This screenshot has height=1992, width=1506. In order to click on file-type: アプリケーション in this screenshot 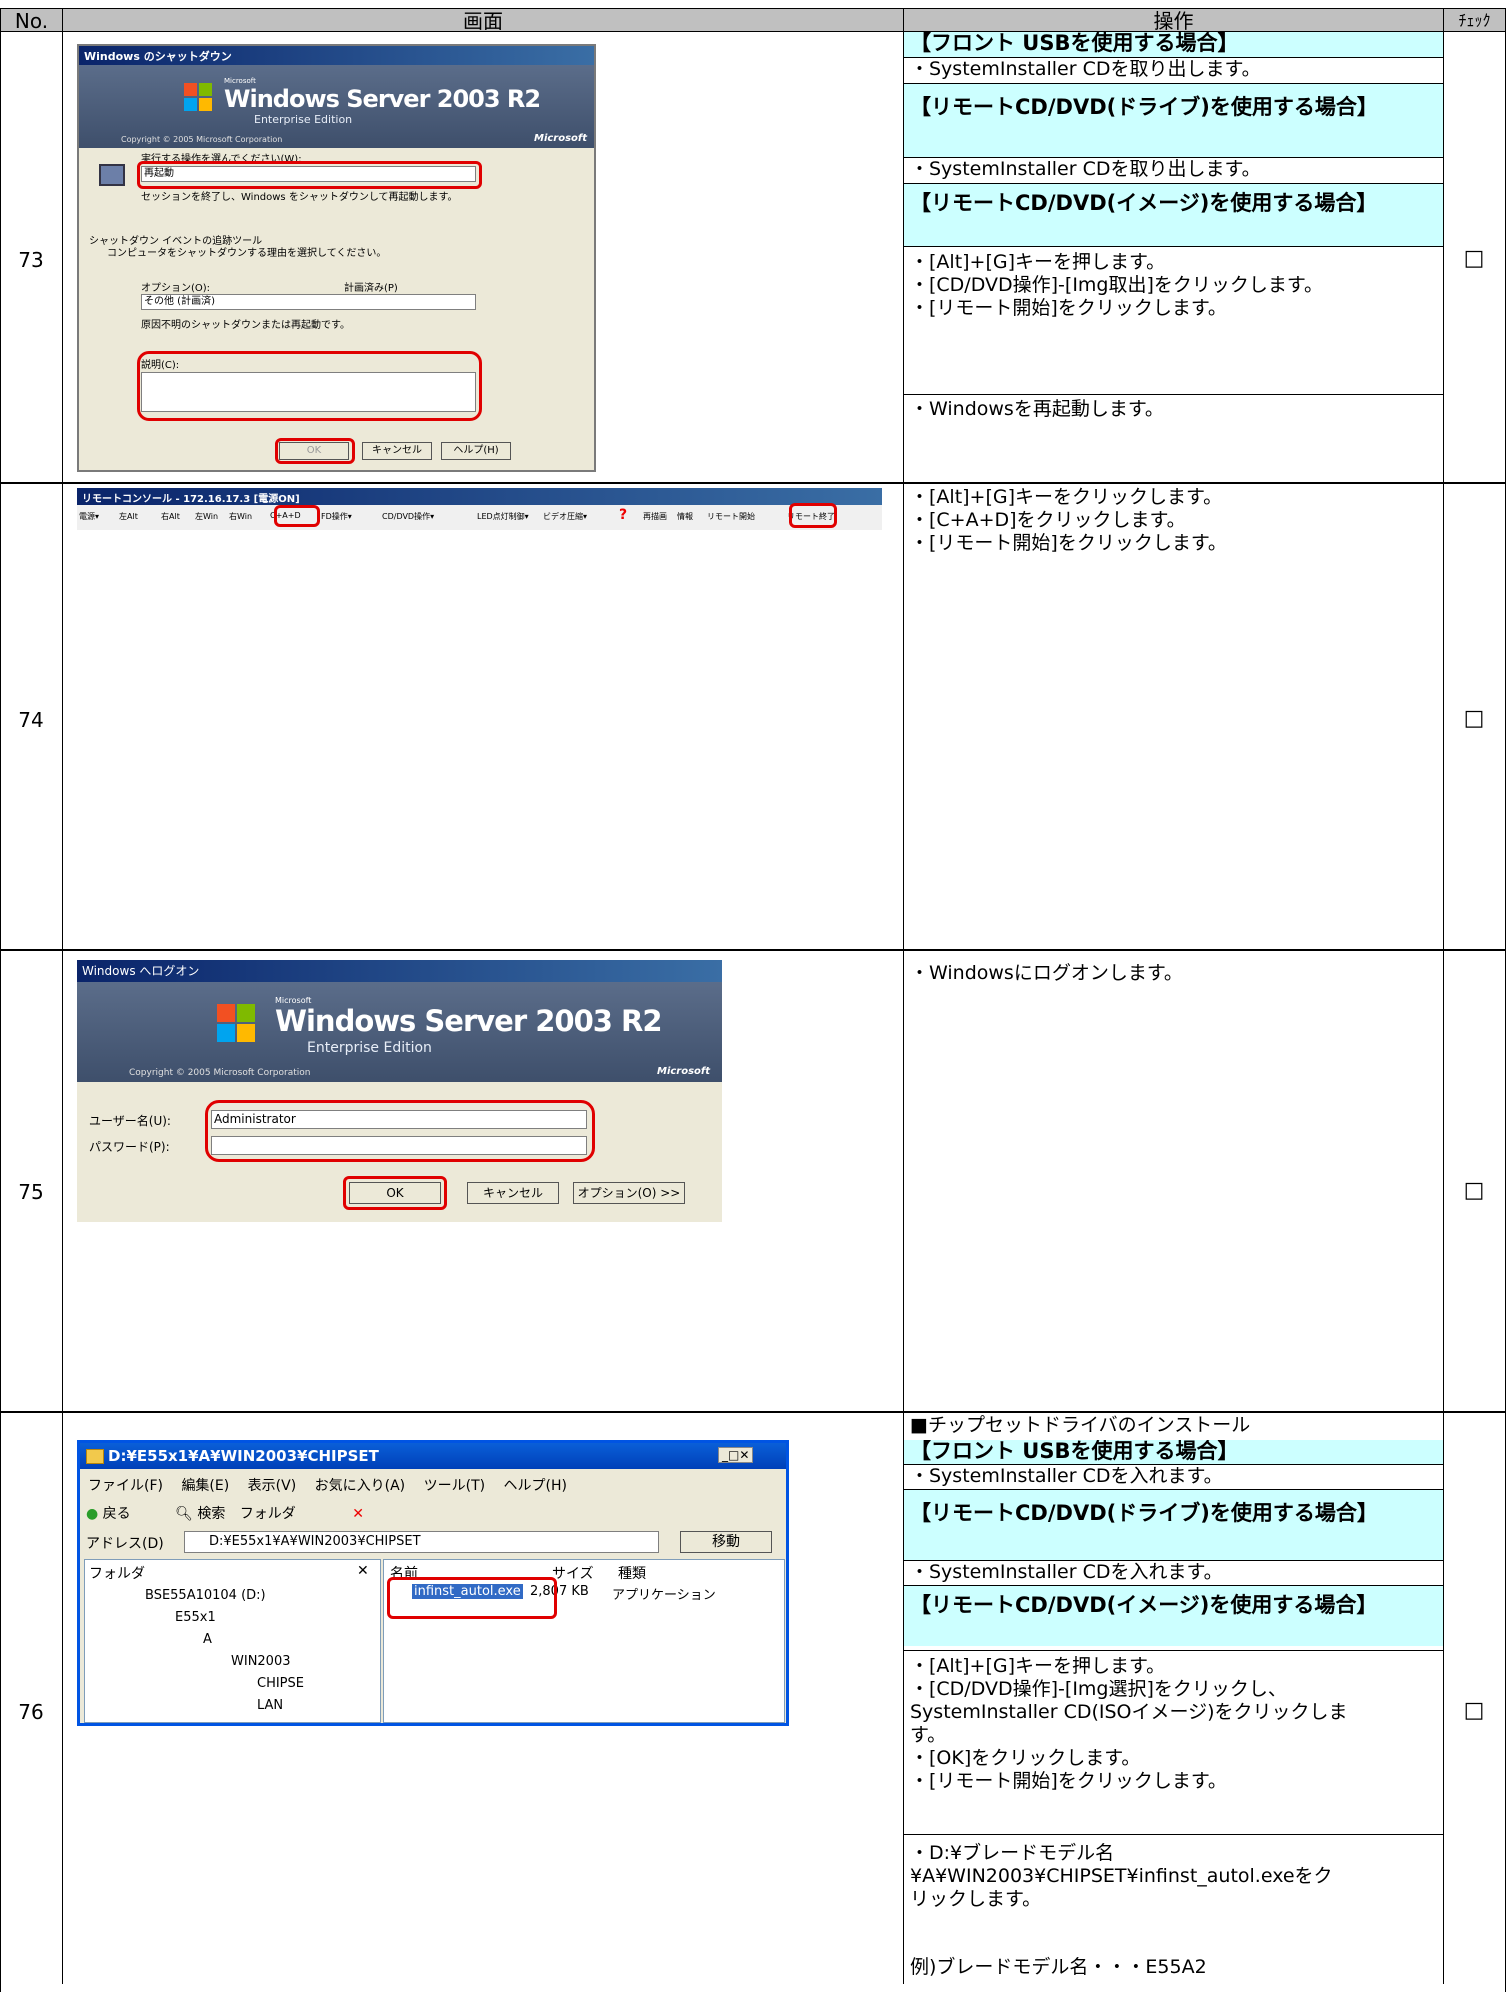, I will do `click(664, 1595)`.